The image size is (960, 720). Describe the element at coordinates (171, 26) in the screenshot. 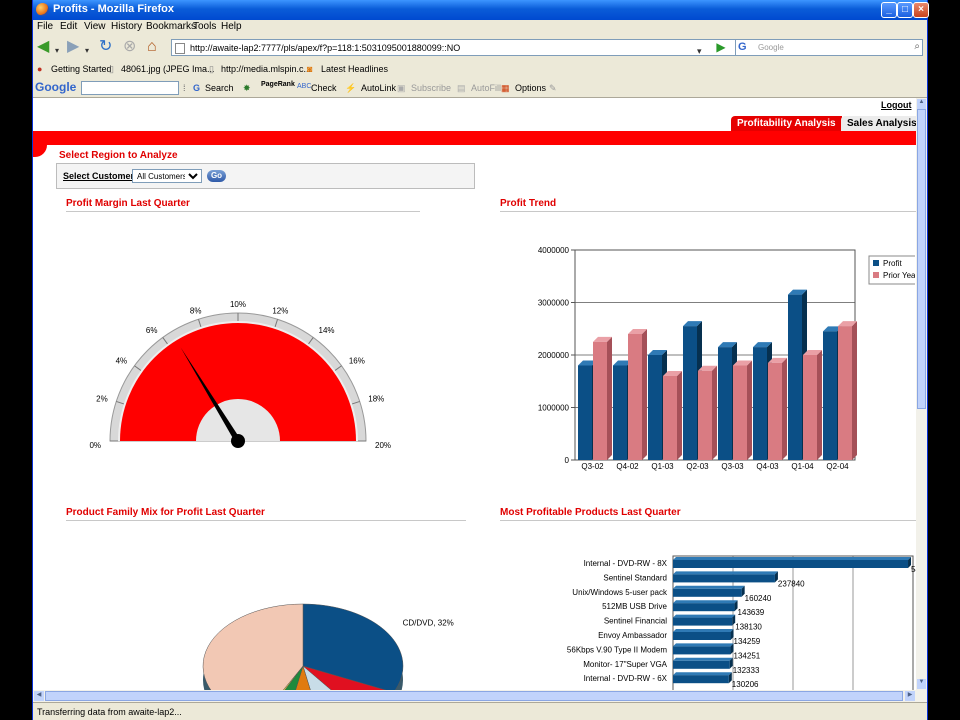

I see `menu-bookmarks: Bookmarks` at that location.